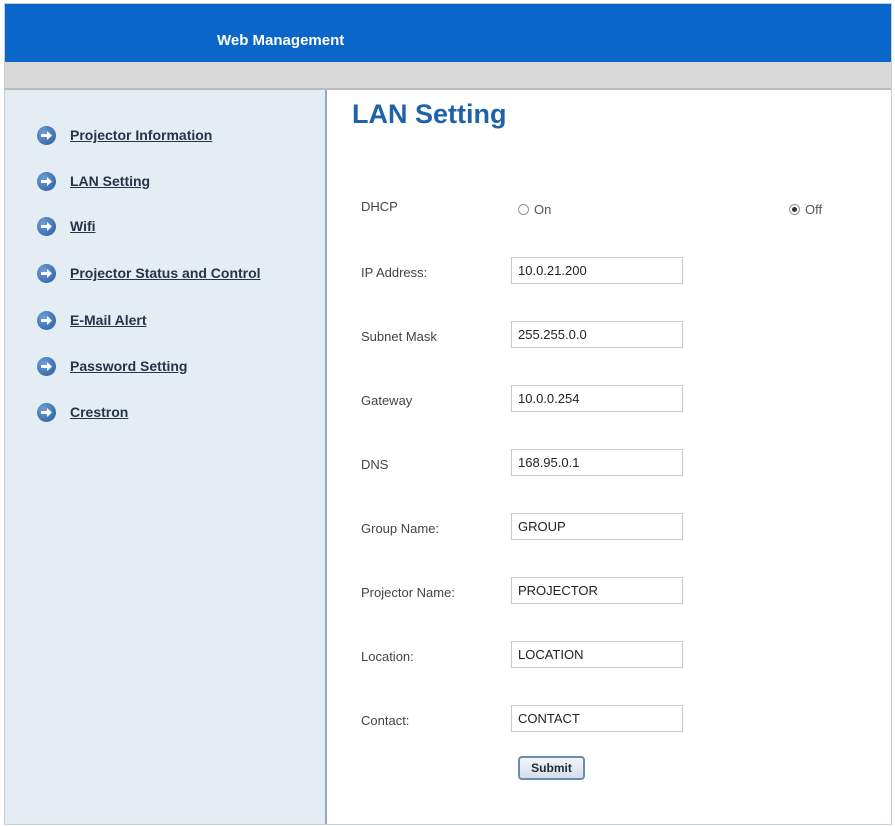 The width and height of the screenshot is (895, 826). I want to click on dns-input, so click(597, 462).